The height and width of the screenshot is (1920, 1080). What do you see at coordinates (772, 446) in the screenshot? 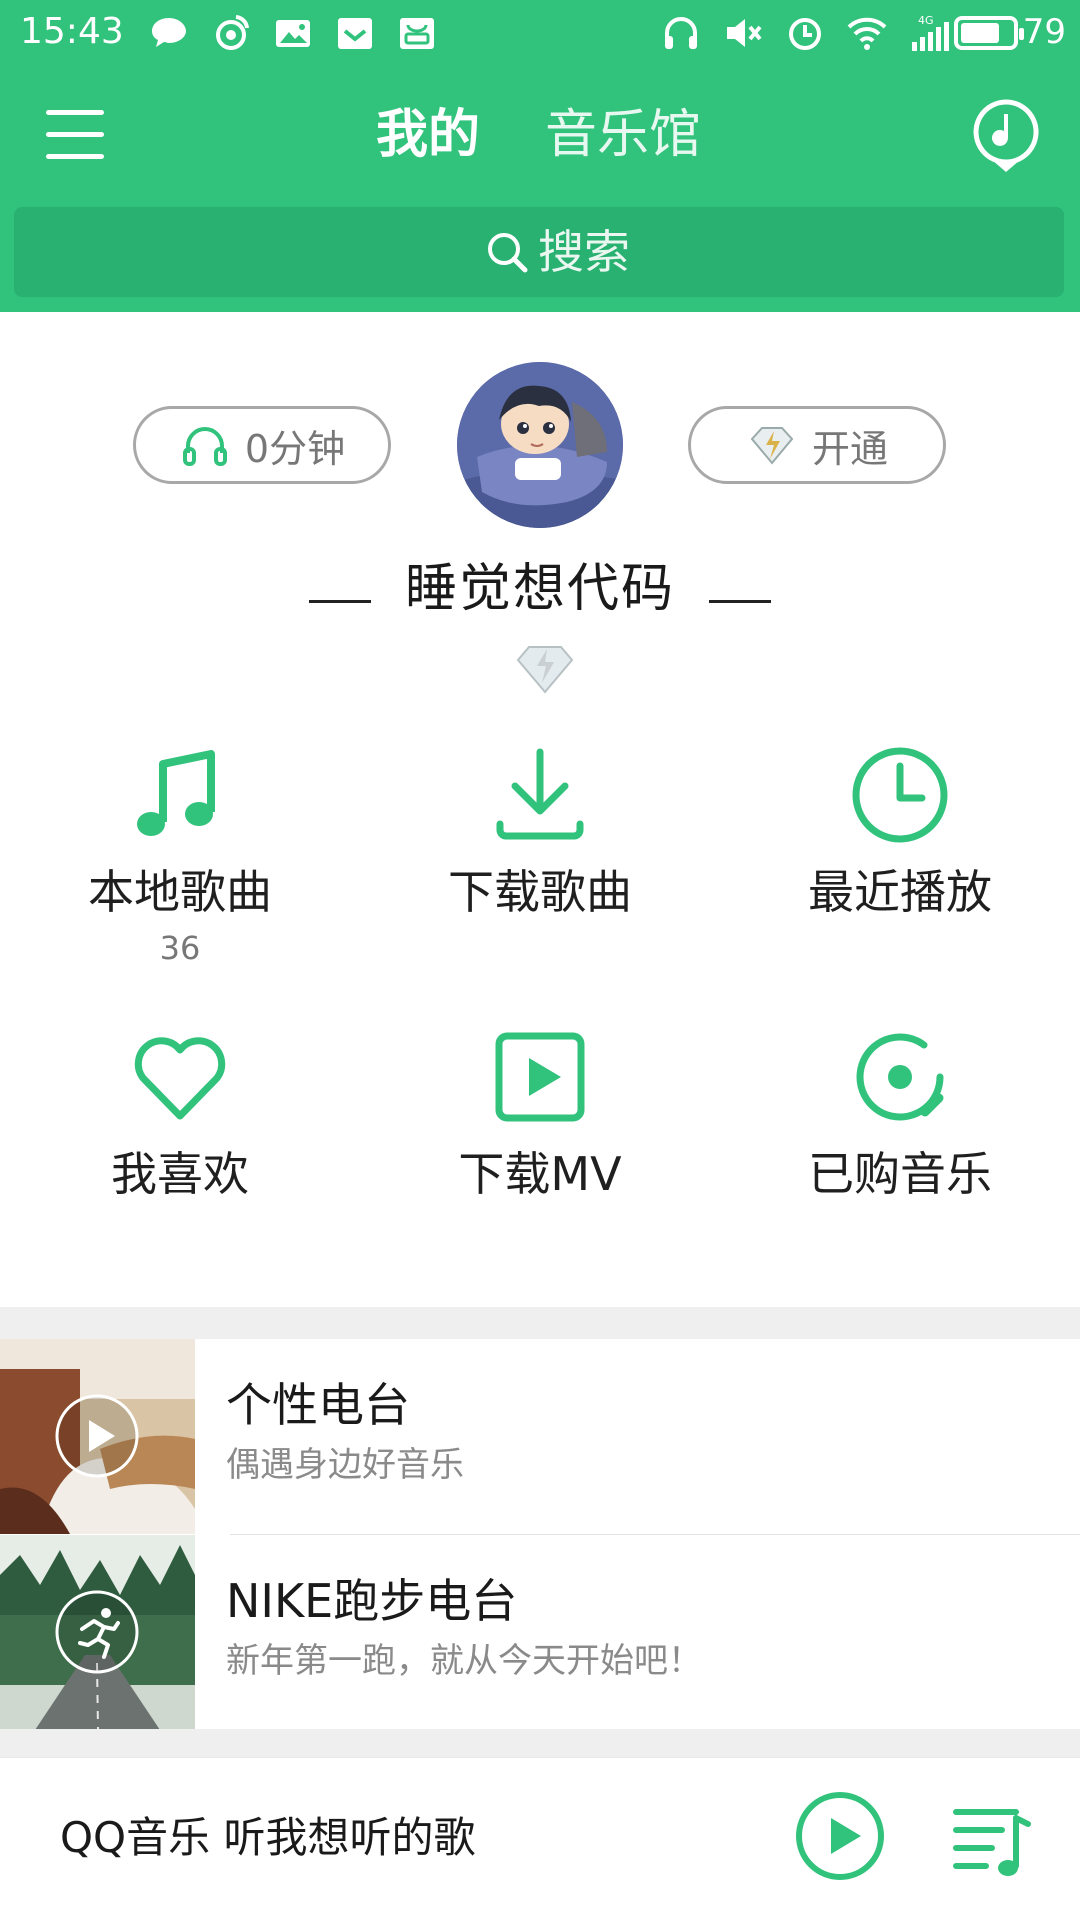
I see `diamond-icon` at bounding box center [772, 446].